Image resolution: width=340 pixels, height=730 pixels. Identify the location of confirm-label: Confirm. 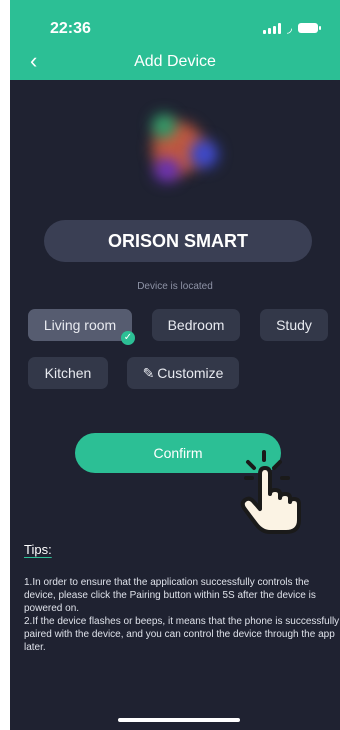
(178, 453).